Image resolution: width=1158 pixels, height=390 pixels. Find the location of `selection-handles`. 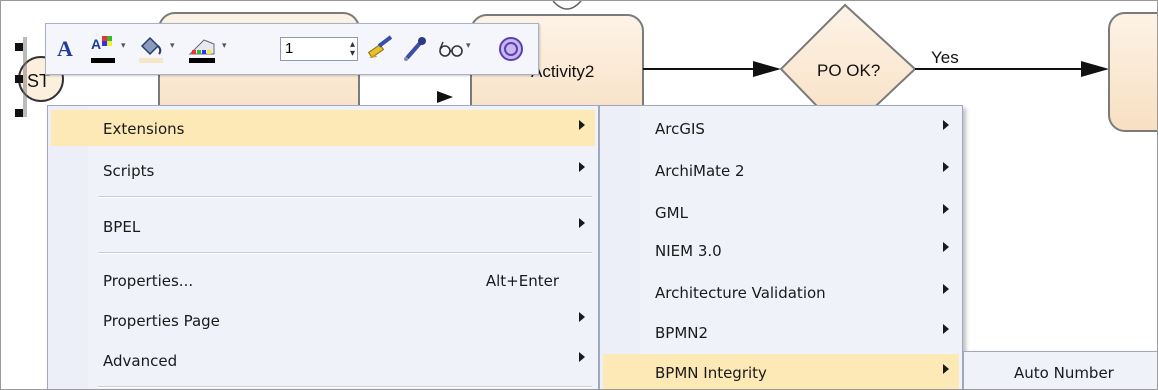

selection-handles is located at coordinates (21, 77).